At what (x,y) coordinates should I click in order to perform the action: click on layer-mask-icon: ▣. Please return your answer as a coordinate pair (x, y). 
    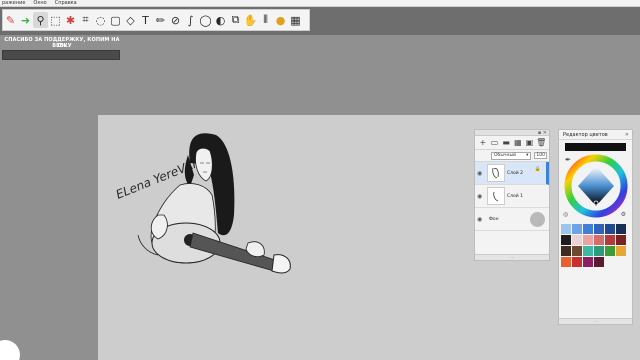
    Looking at the image, I should click on (530, 142).